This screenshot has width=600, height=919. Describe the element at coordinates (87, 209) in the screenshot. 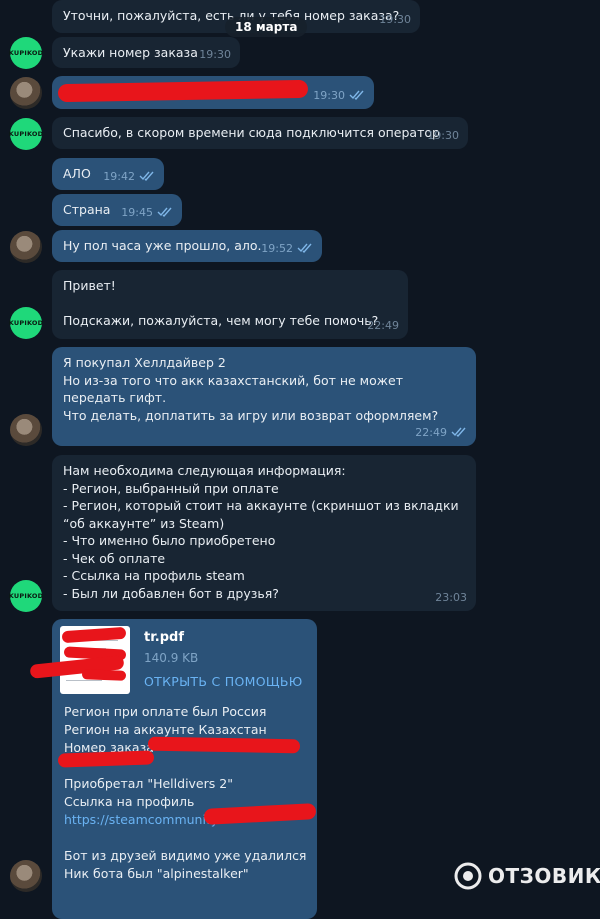

I see `message-text: Страна` at that location.